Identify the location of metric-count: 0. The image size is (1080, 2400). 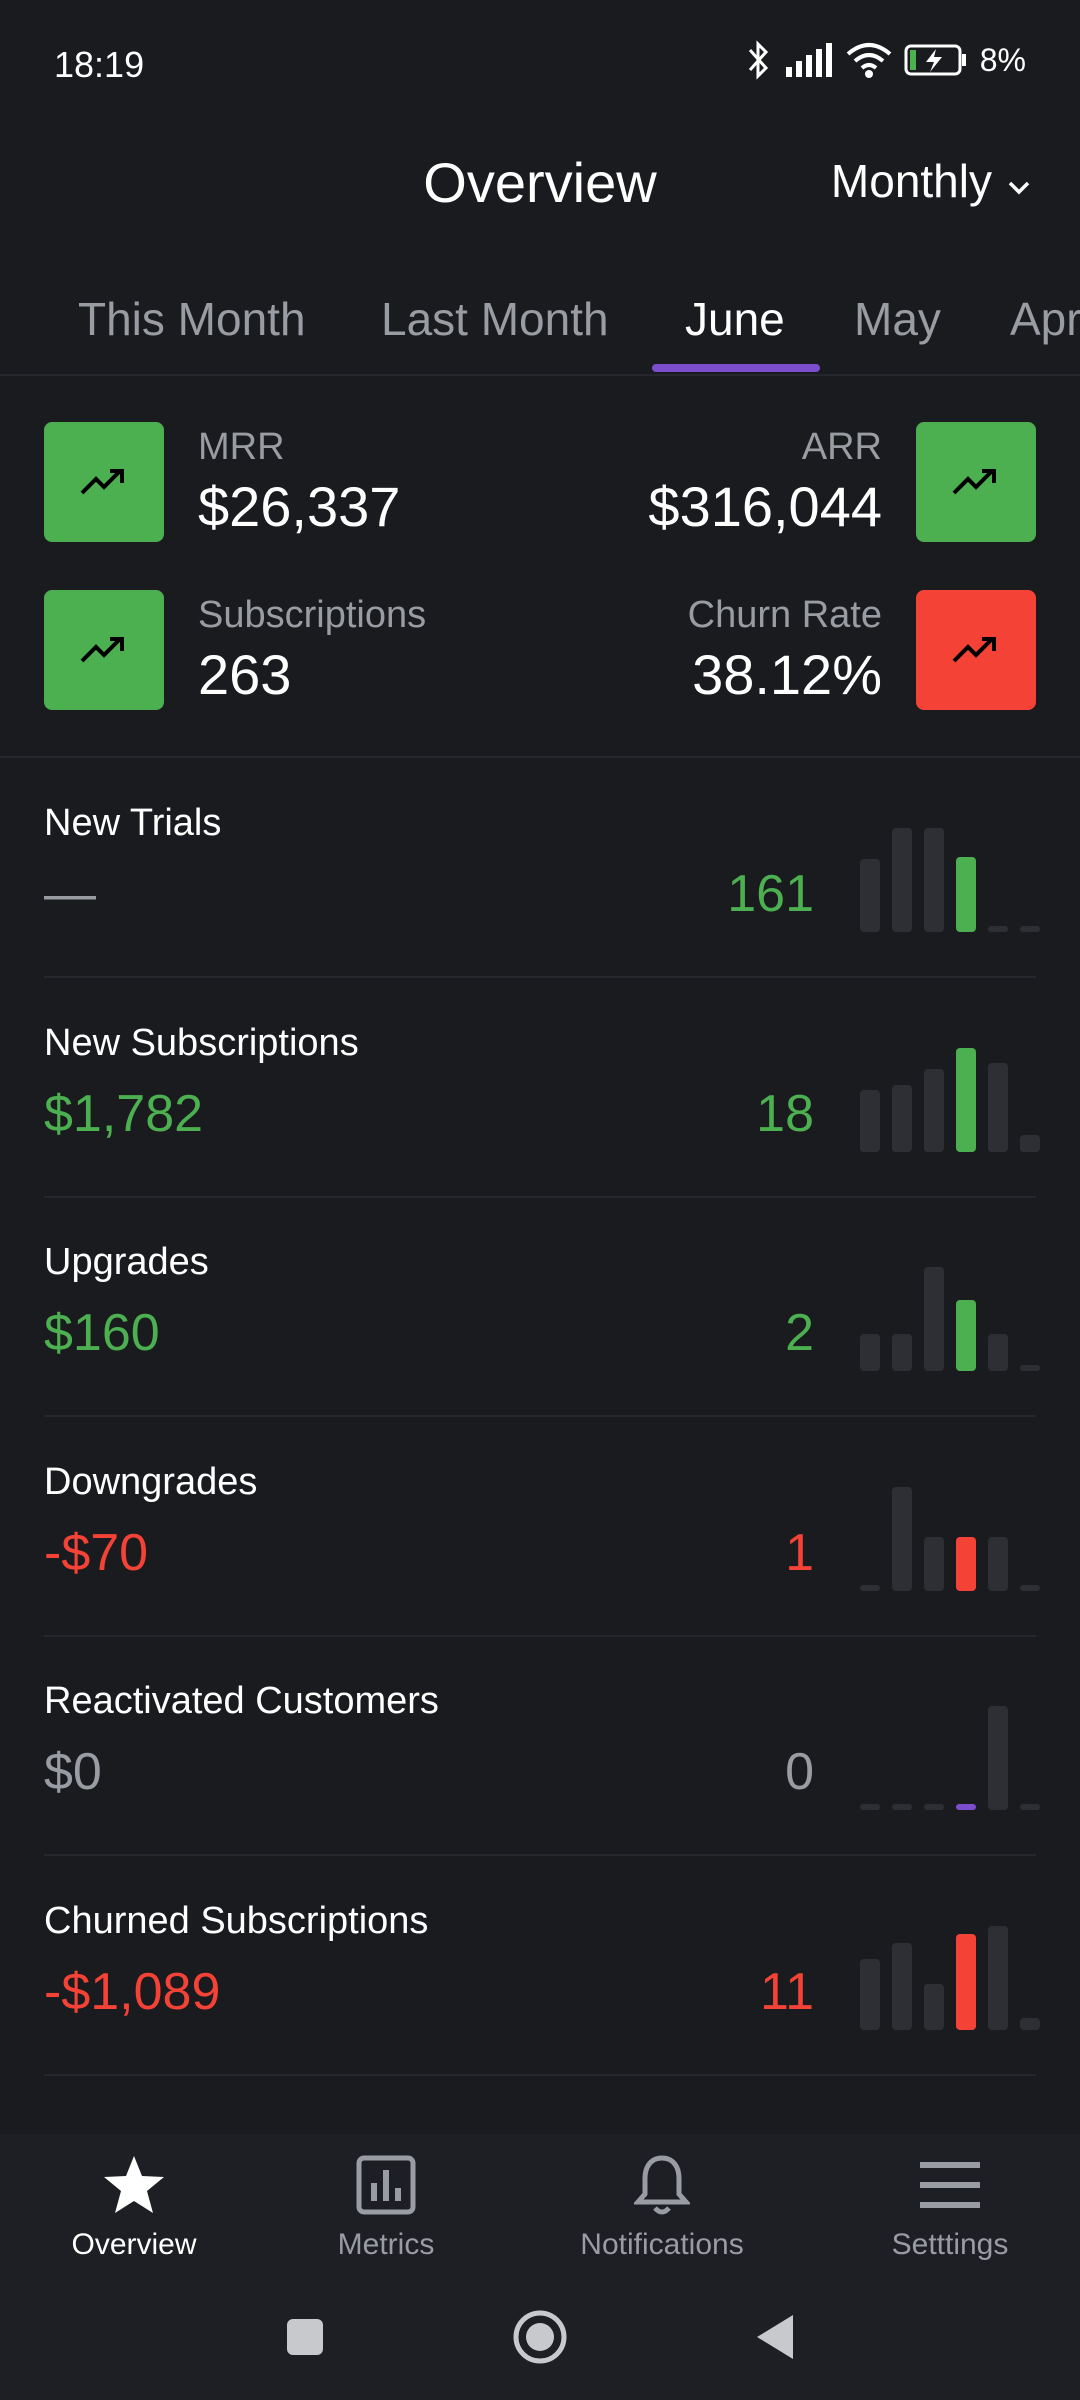
(799, 1772).